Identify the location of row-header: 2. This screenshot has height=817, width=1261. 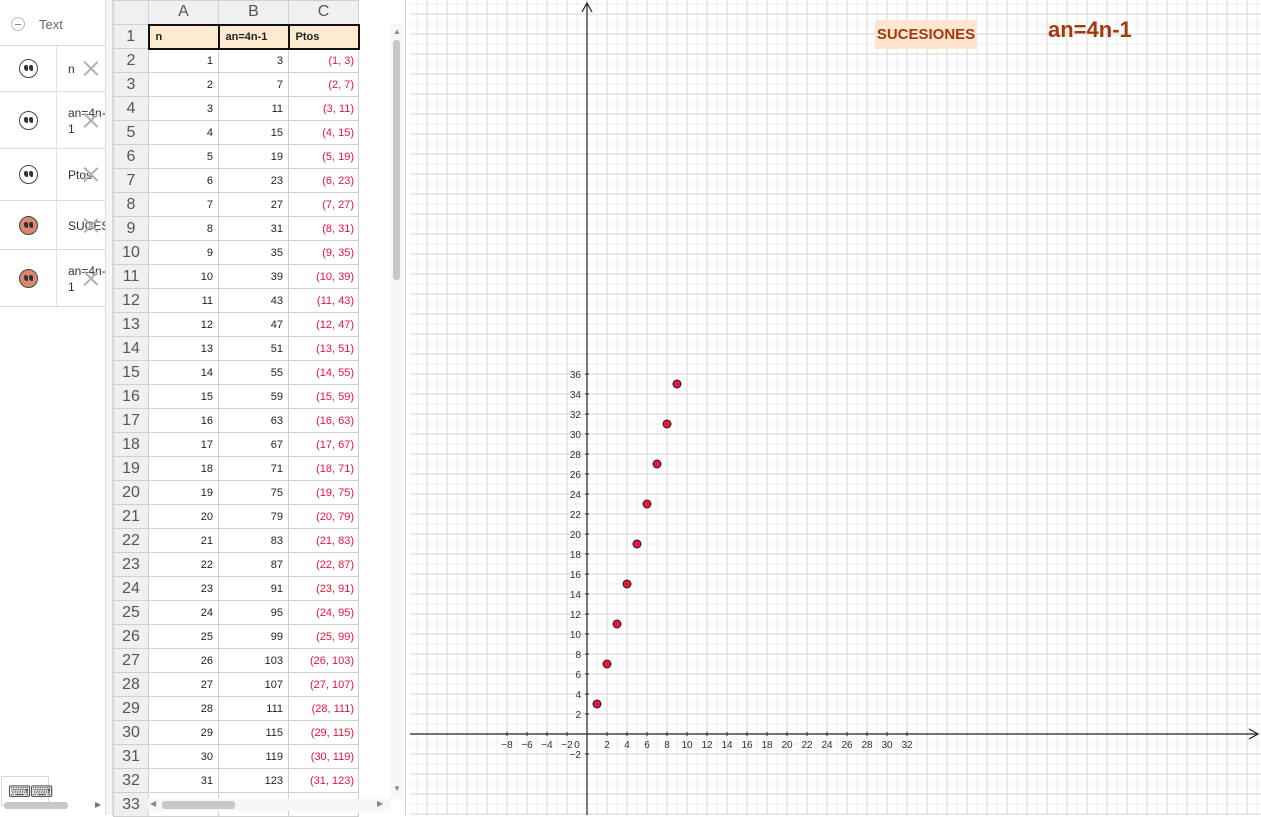
(131, 60).